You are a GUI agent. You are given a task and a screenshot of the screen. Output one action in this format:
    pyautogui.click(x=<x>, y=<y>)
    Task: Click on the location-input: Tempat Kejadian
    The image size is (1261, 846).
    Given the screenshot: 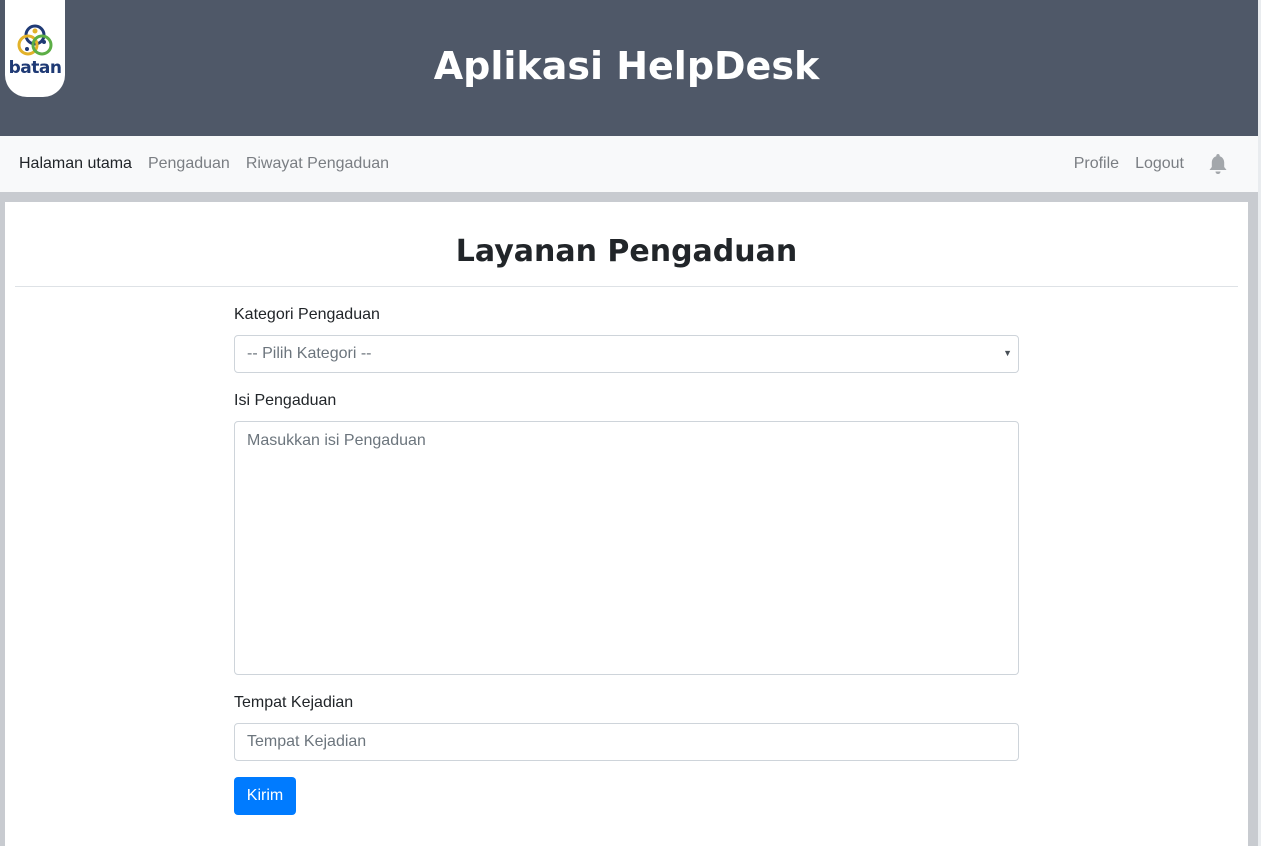 What is the action you would take?
    pyautogui.click(x=626, y=742)
    